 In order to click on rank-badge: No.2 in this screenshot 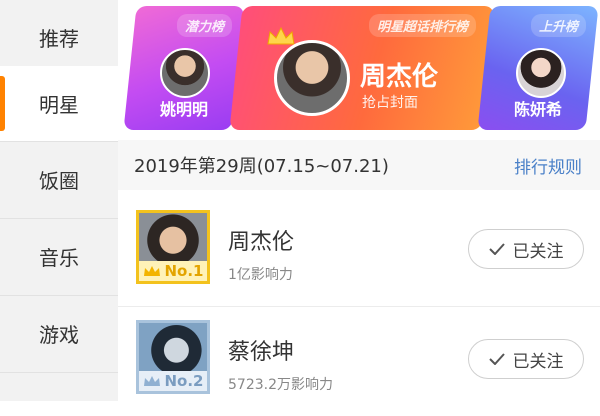, I will do `click(173, 381)`.